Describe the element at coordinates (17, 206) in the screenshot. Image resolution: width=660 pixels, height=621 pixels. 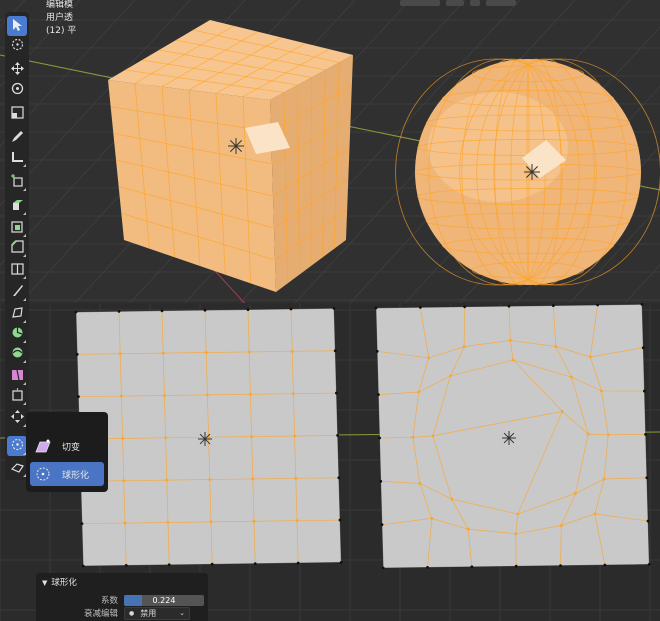
I see `extrude-tool` at that location.